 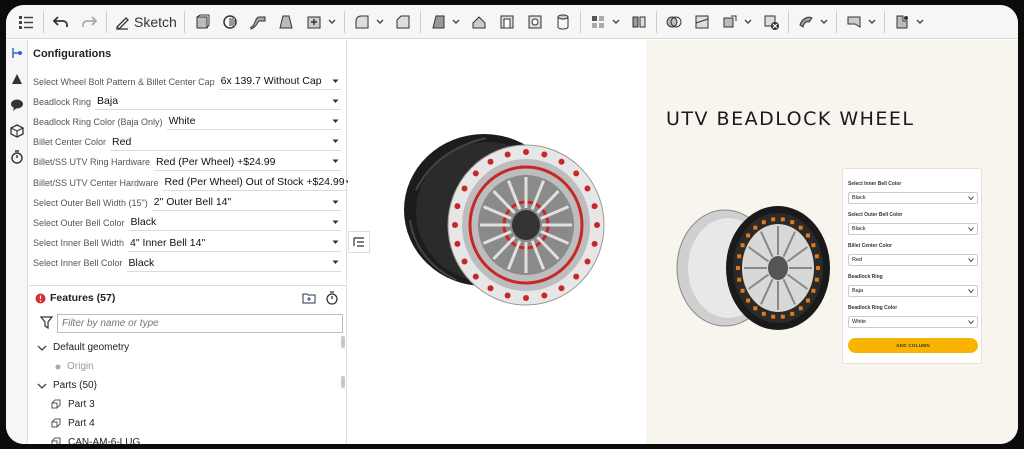 I want to click on tree-label: Part 3, so click(x=81, y=404).